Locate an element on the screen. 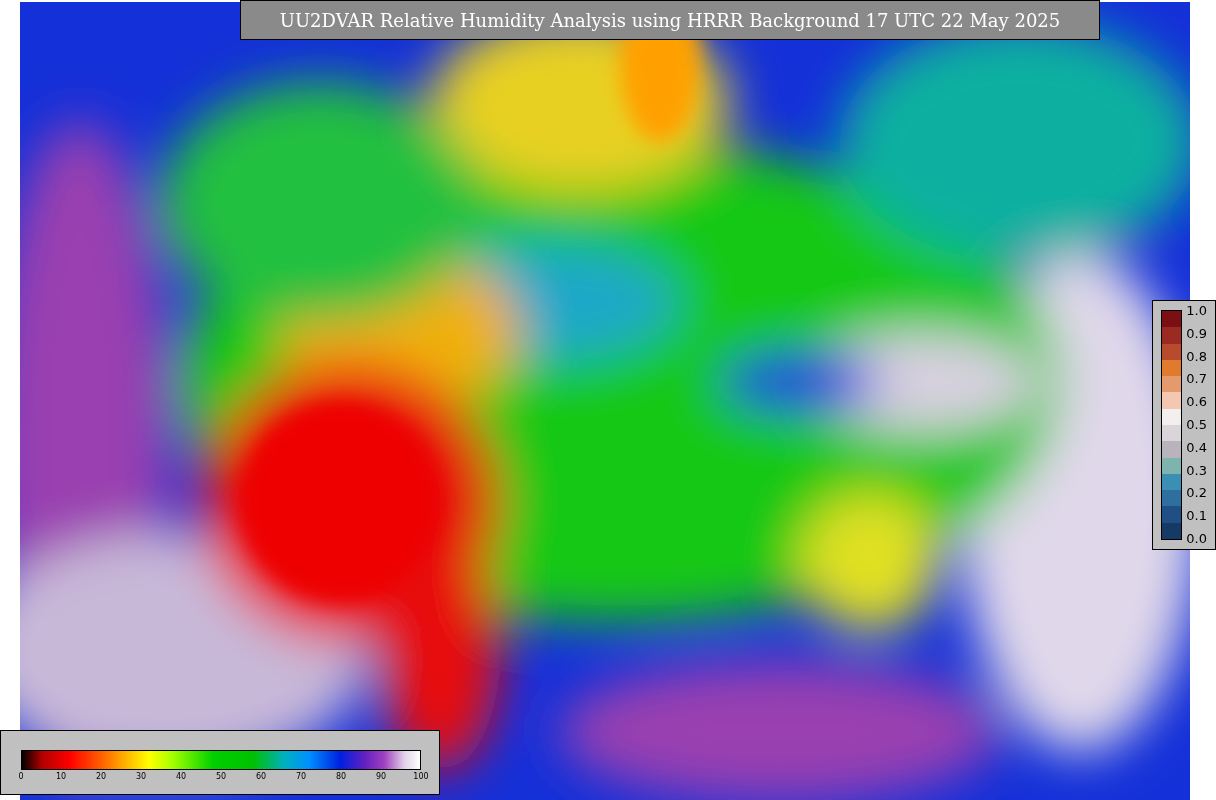 This screenshot has width=1216, height=800. colorbar-label: 0 is located at coordinates (21, 776).